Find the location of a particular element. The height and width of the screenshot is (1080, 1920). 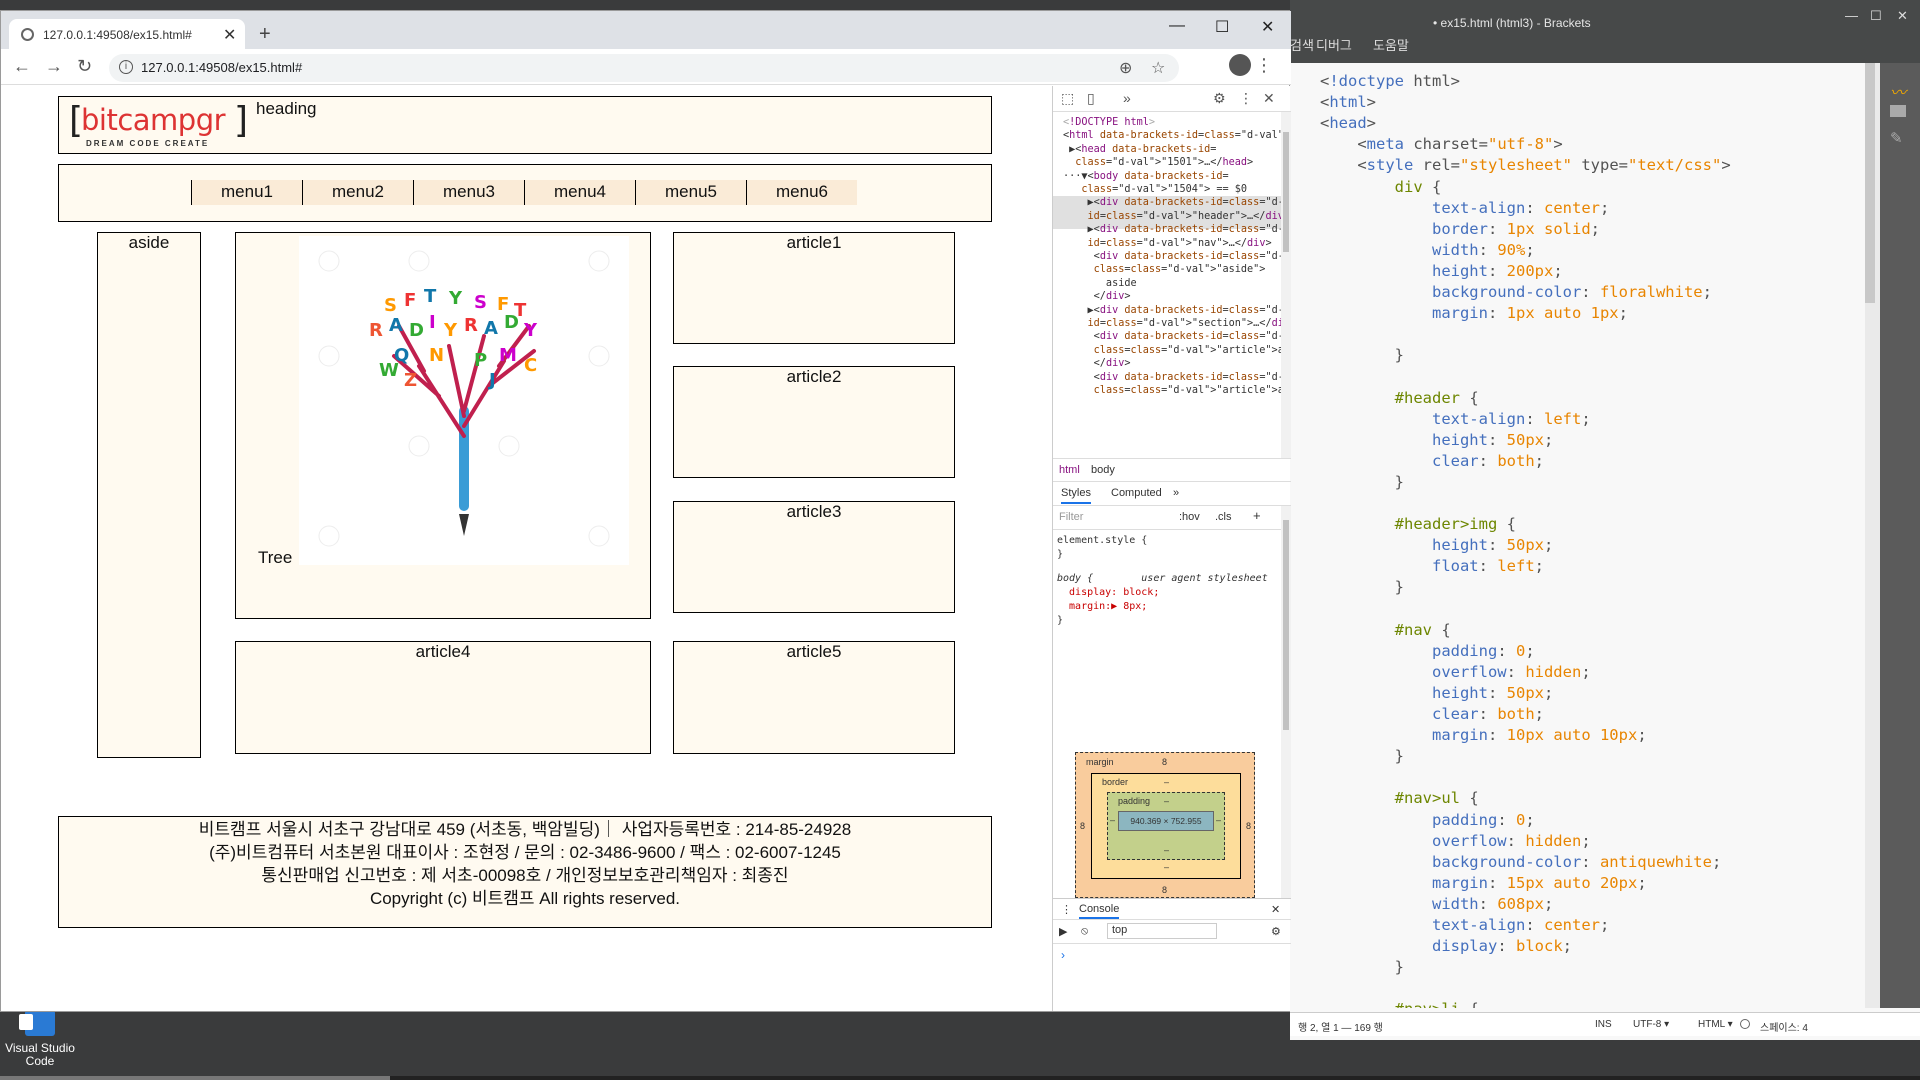

hov-button: :hov is located at coordinates (1189, 517).